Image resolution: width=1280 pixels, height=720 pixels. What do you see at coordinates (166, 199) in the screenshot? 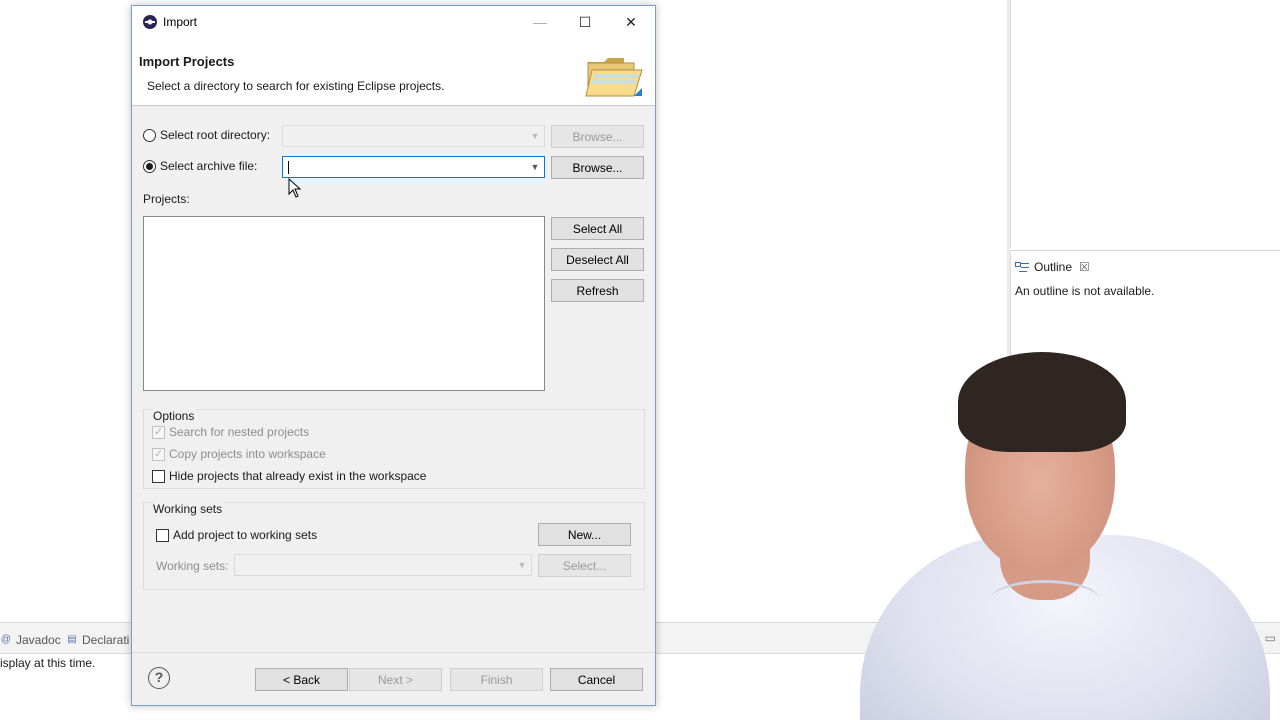
I see `projects-label: Projects:` at bounding box center [166, 199].